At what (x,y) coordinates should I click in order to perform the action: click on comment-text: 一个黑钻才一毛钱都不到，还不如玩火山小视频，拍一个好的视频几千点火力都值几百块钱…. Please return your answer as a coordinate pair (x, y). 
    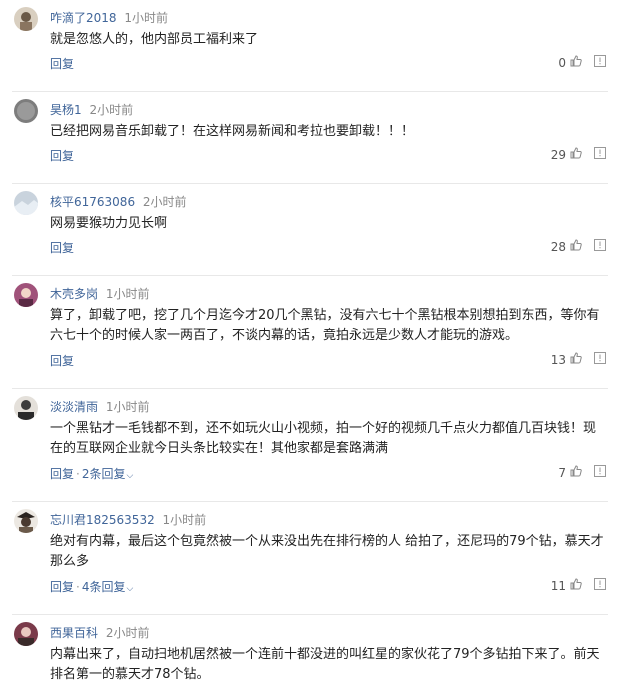
    Looking at the image, I should click on (323, 438).